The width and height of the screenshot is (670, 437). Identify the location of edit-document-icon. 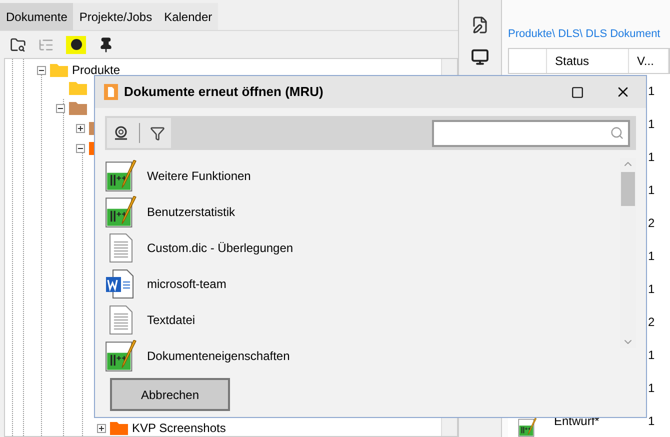
(480, 25).